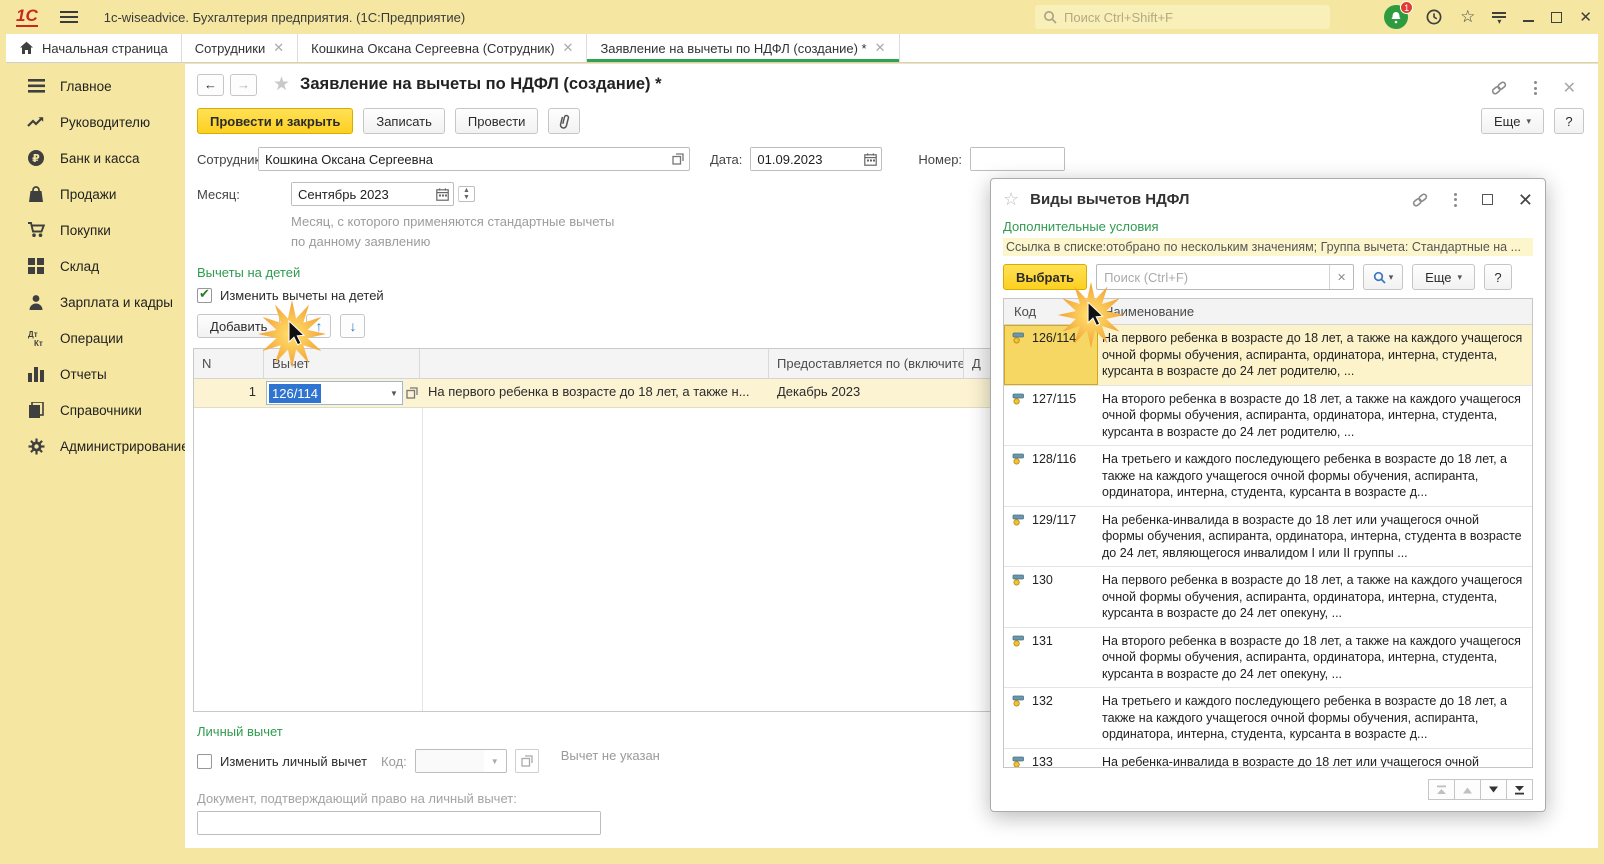 Image resolution: width=1604 pixels, height=864 pixels. I want to click on go-next-button, so click(1493, 789).